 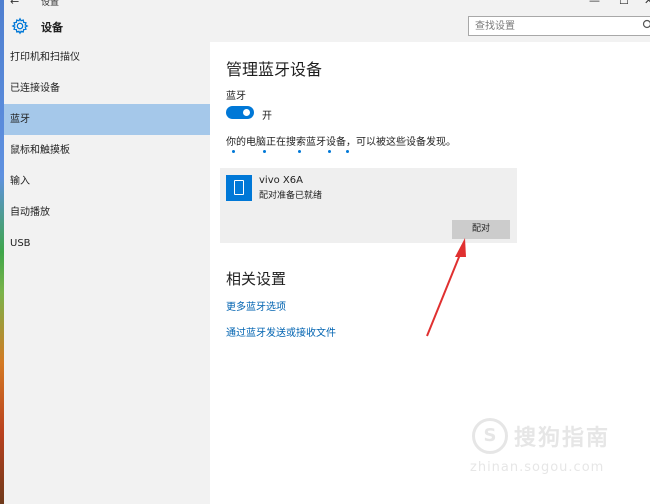 What do you see at coordinates (341, 142) in the screenshot?
I see `discoverable-notice: 你的电脑正在搜索蓝牙设备，可以被这些设备发现。` at bounding box center [341, 142].